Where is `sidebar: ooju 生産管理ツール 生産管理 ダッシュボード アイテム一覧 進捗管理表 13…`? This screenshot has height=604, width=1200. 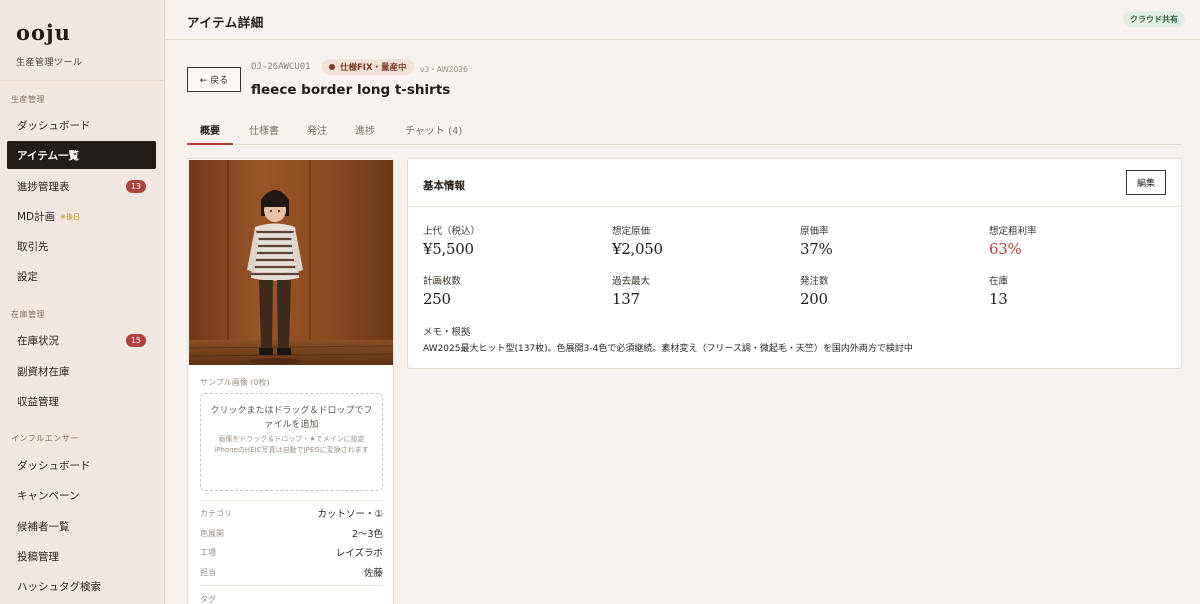 sidebar: ooju 生産管理ツール 生産管理 ダッシュボード アイテム一覧 進捗管理表 13… is located at coordinates (82, 302).